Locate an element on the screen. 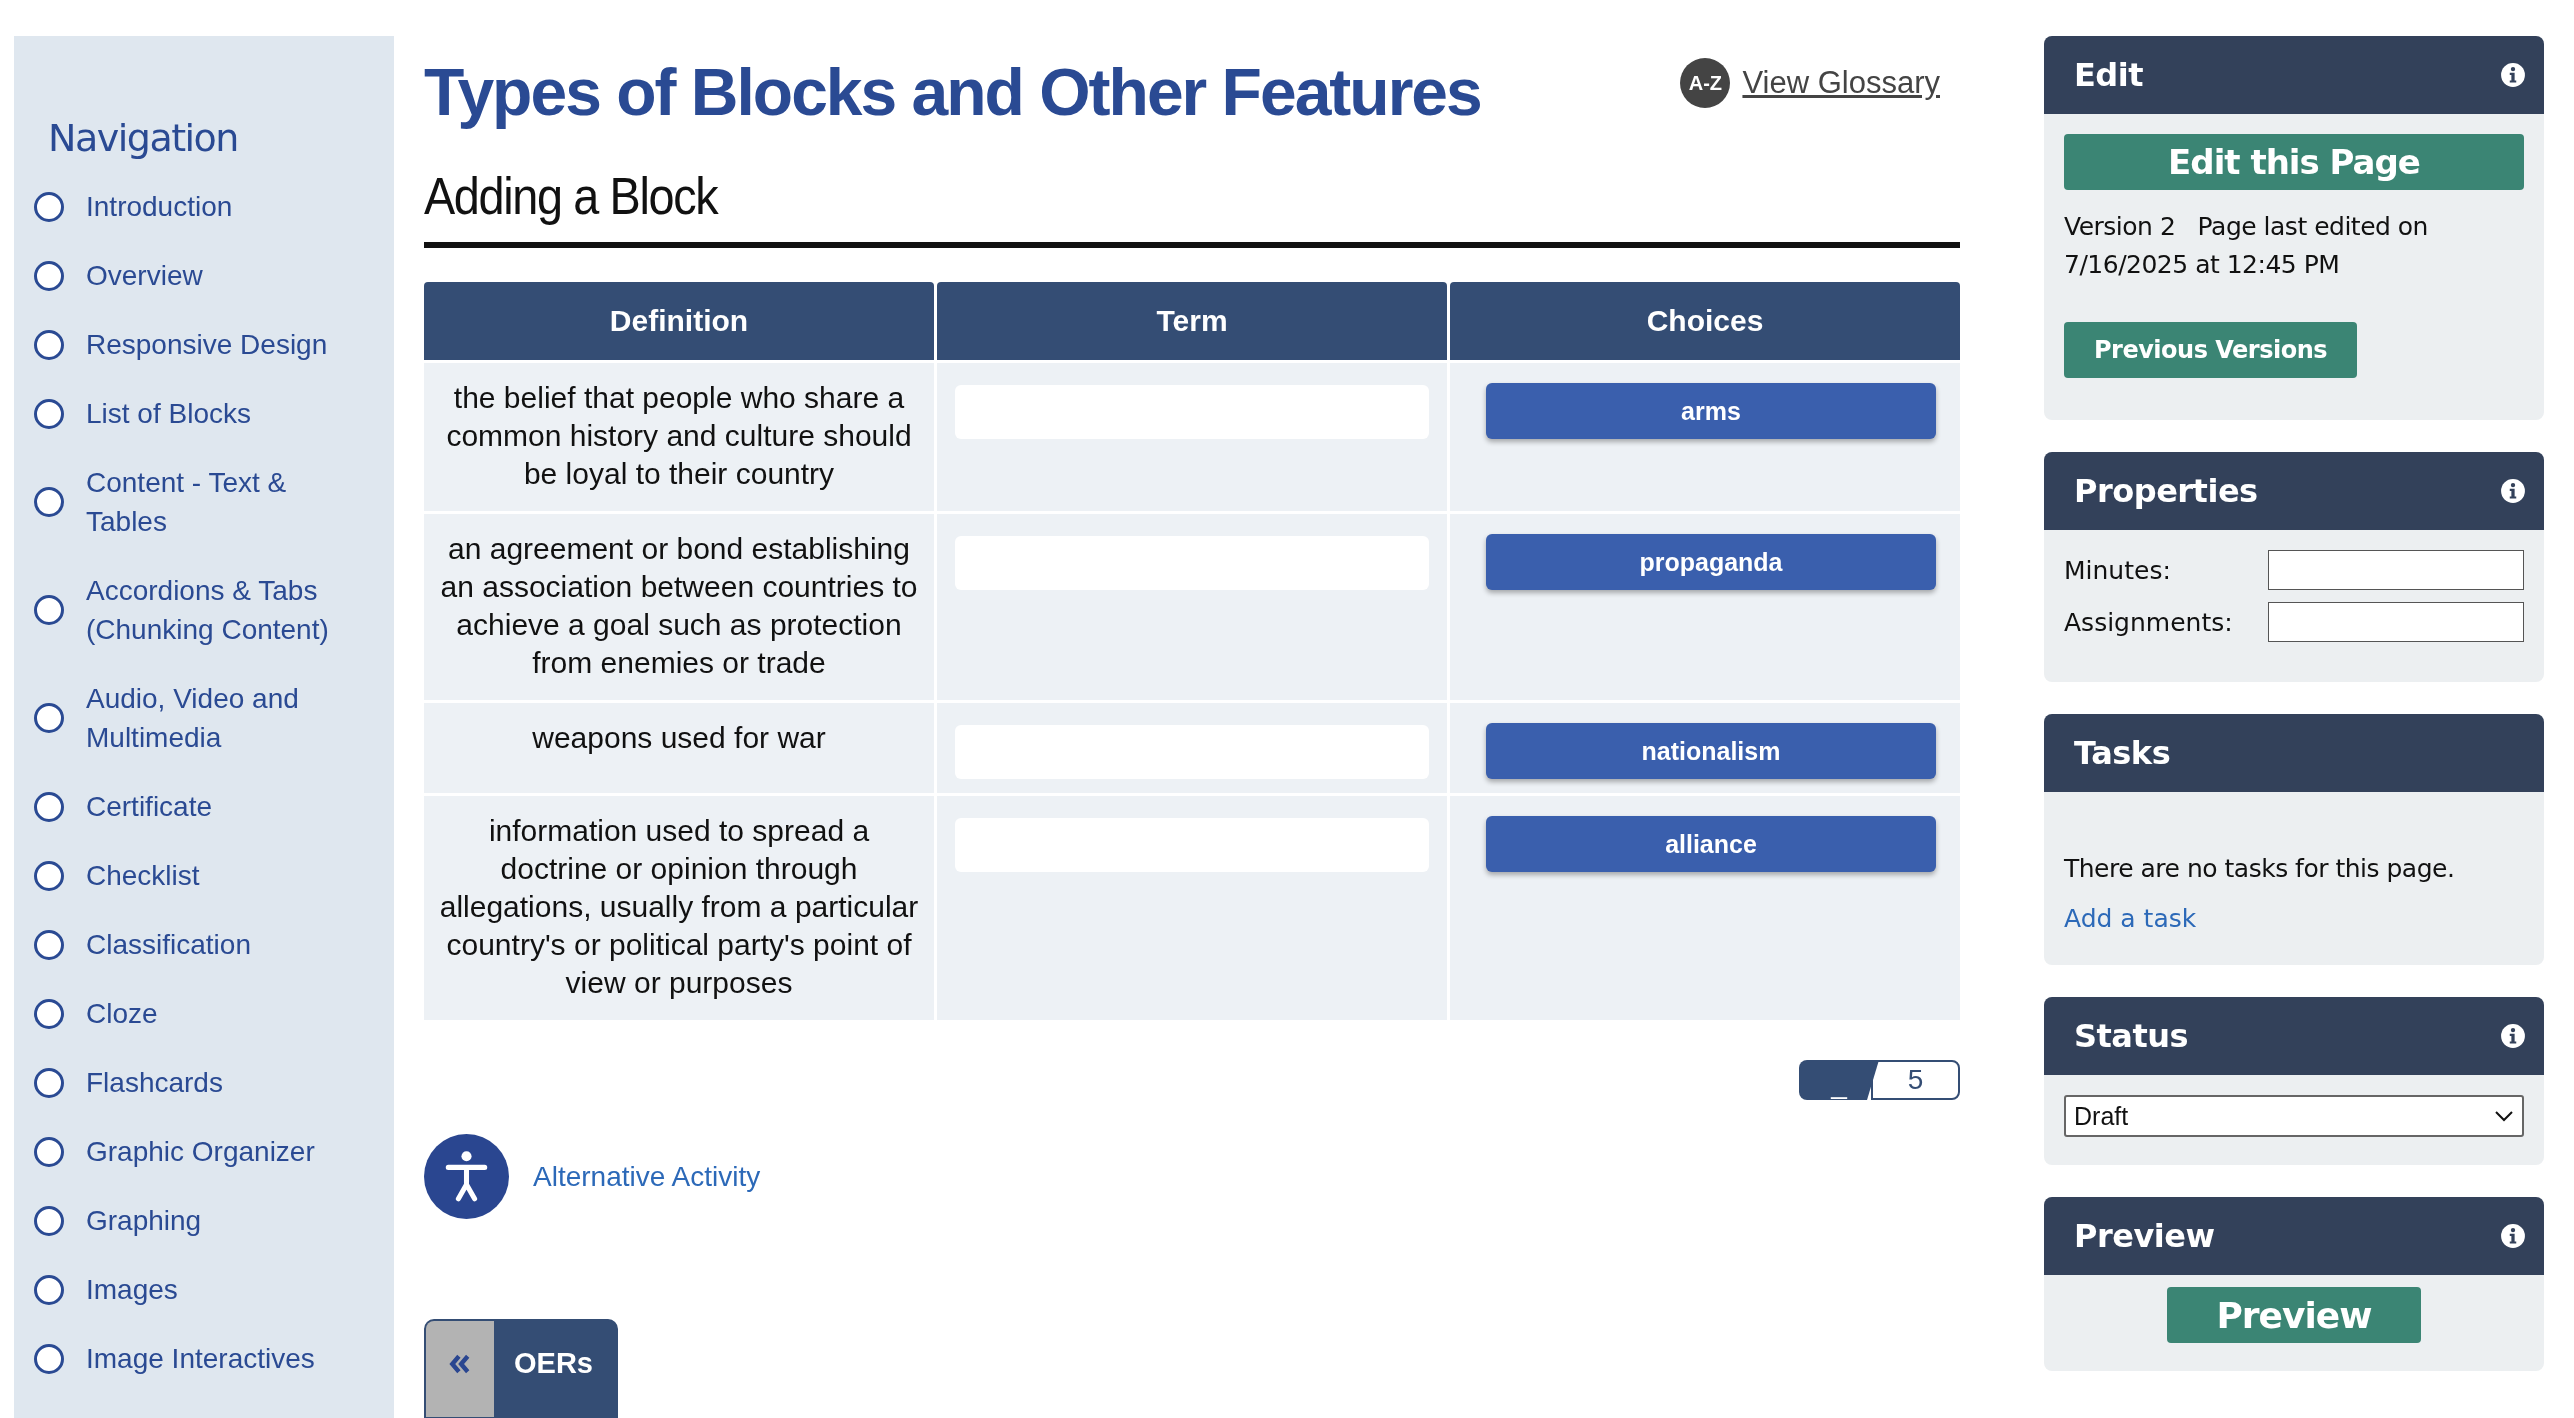 This screenshot has width=2574, height=1418. accessibility-icon is located at coordinates (466, 1176).